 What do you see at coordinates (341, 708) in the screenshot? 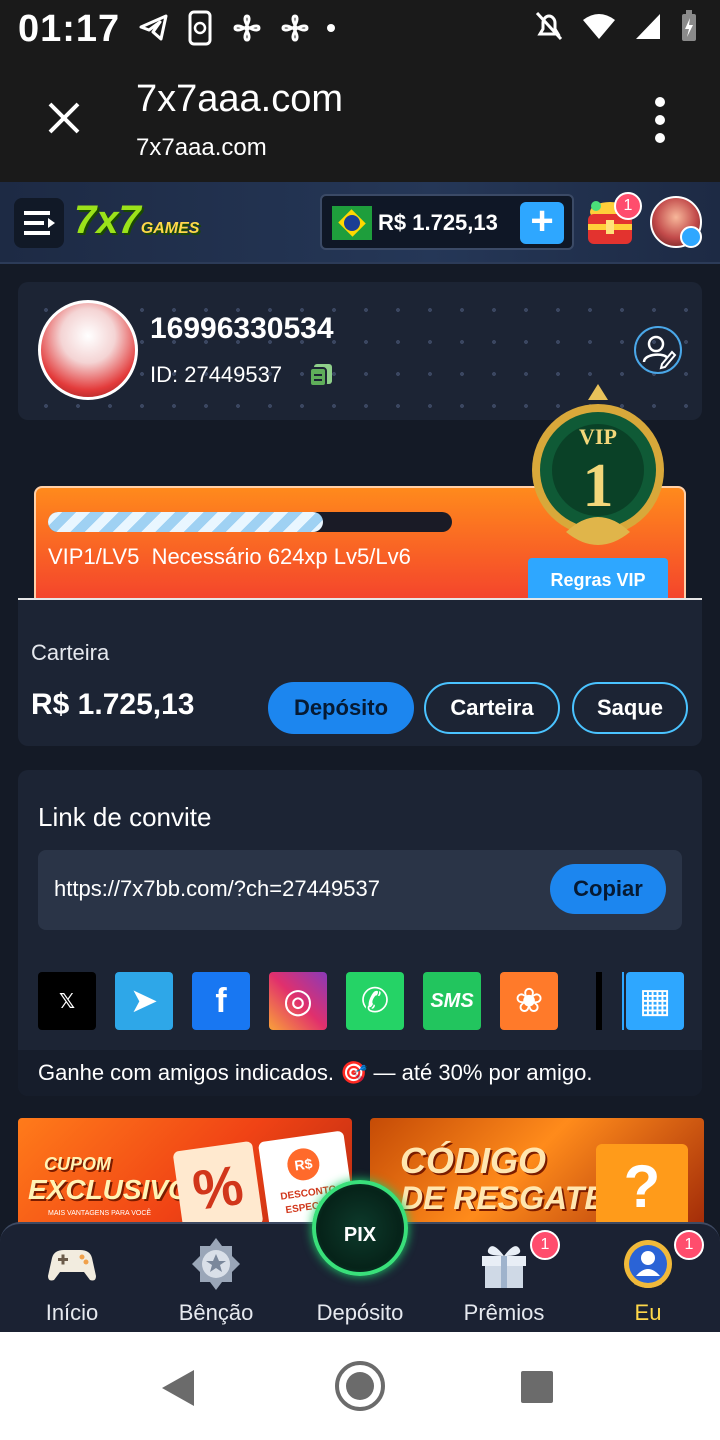
I see `deposit-button: Depósito` at bounding box center [341, 708].